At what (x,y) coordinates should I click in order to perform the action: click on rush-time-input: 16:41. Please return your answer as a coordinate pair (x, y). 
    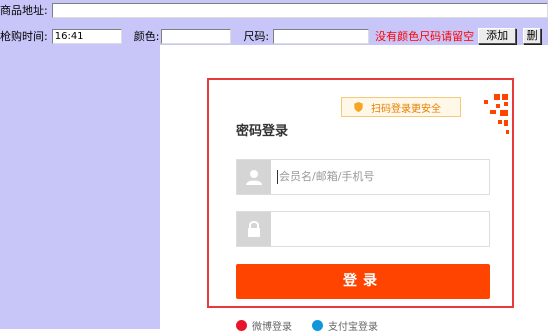
    Looking at the image, I should click on (86, 36).